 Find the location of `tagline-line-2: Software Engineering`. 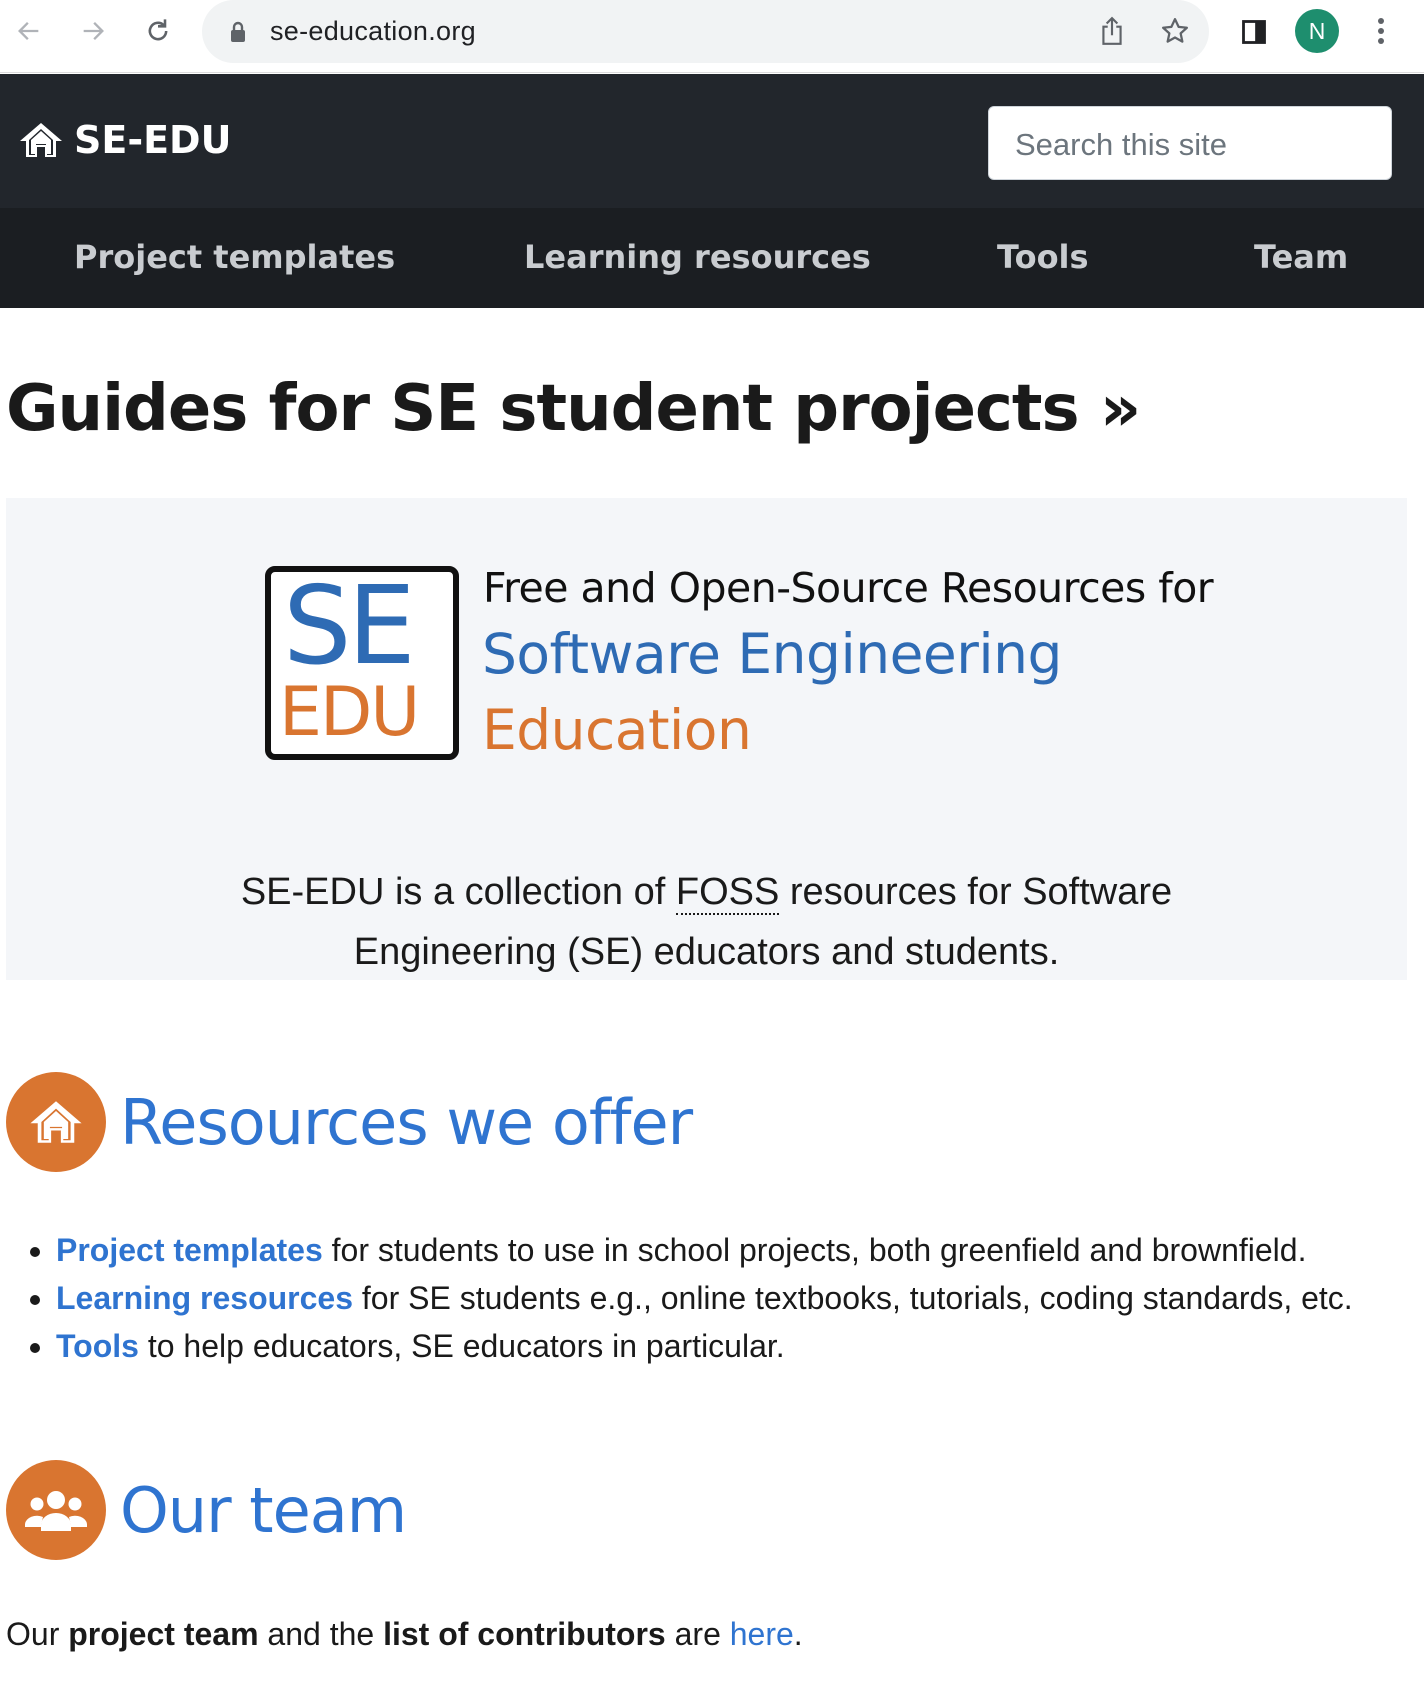

tagline-line-2: Software Engineering is located at coordinates (772, 654).